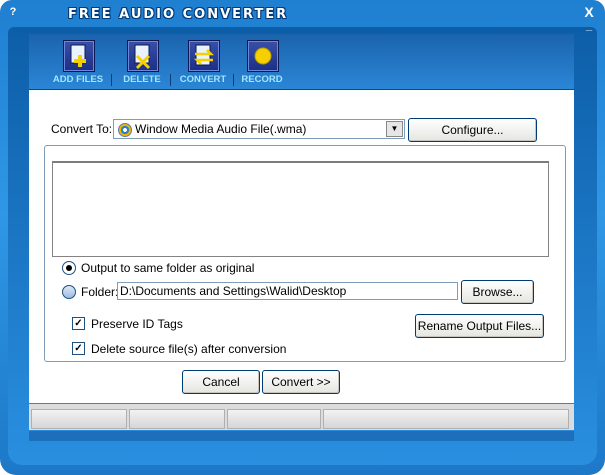  I want to click on delete-source-label: Delete source file(s) after conversion, so click(189, 349).